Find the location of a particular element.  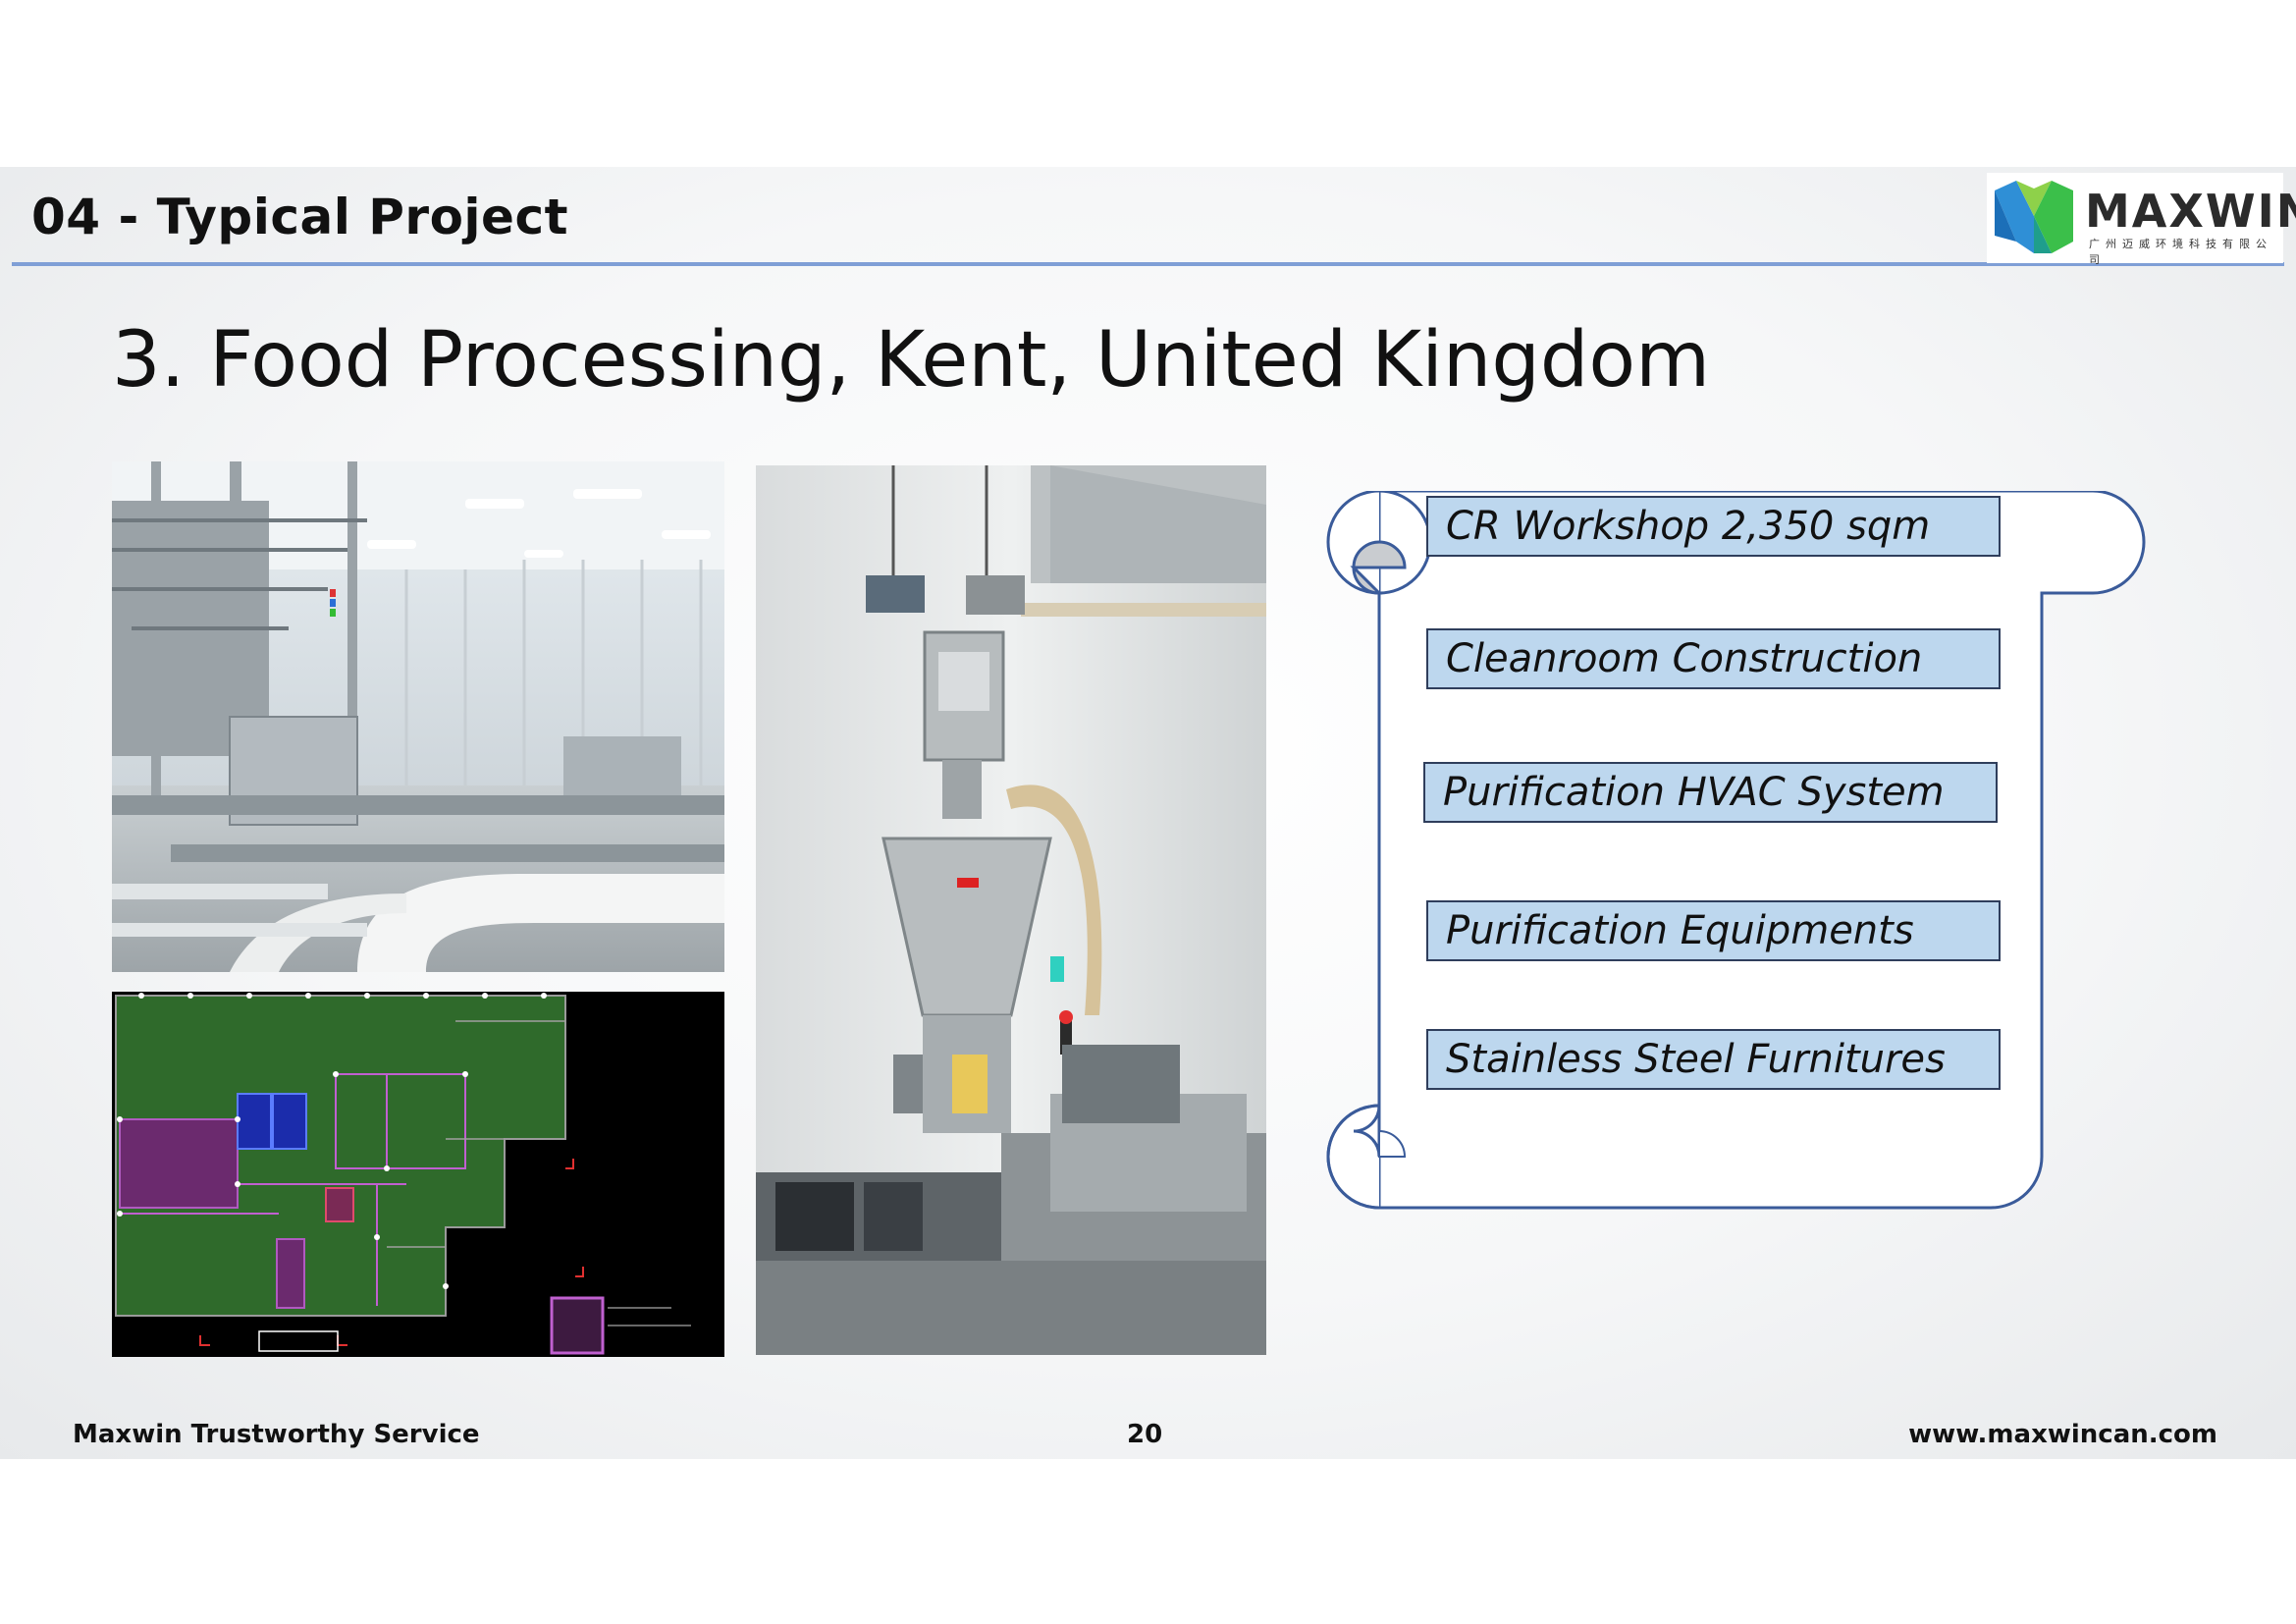

section-title: 04 - Typical Project is located at coordinates (300, 217).